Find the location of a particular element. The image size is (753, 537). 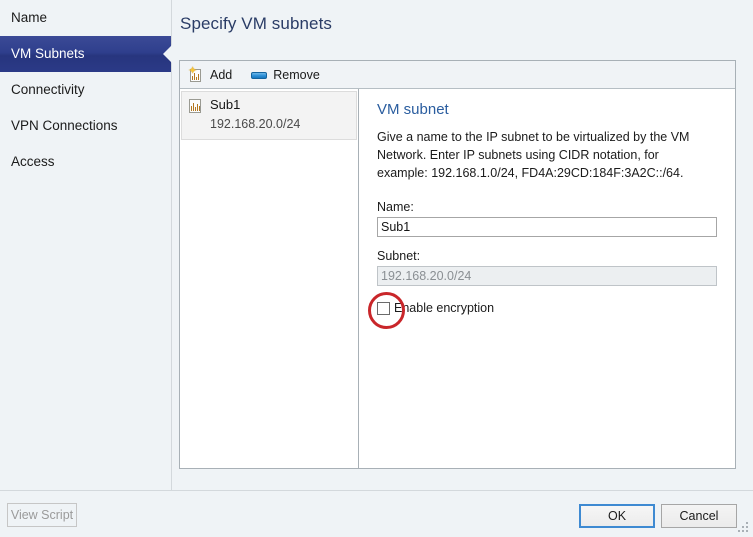

resize-grip is located at coordinates (744, 528).